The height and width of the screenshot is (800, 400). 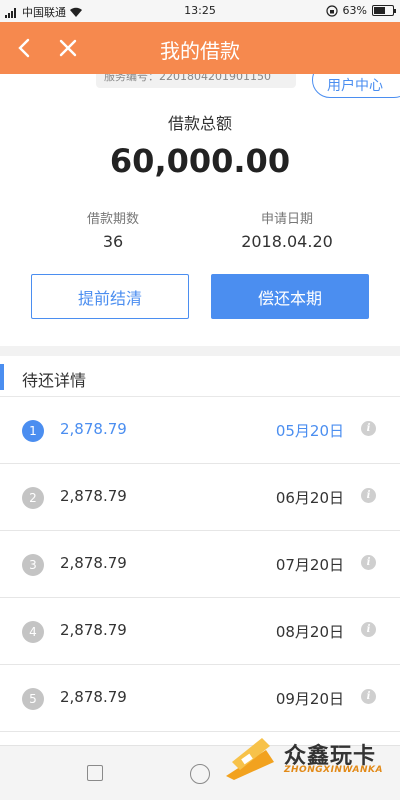 I want to click on battery-icon, so click(x=384, y=10).